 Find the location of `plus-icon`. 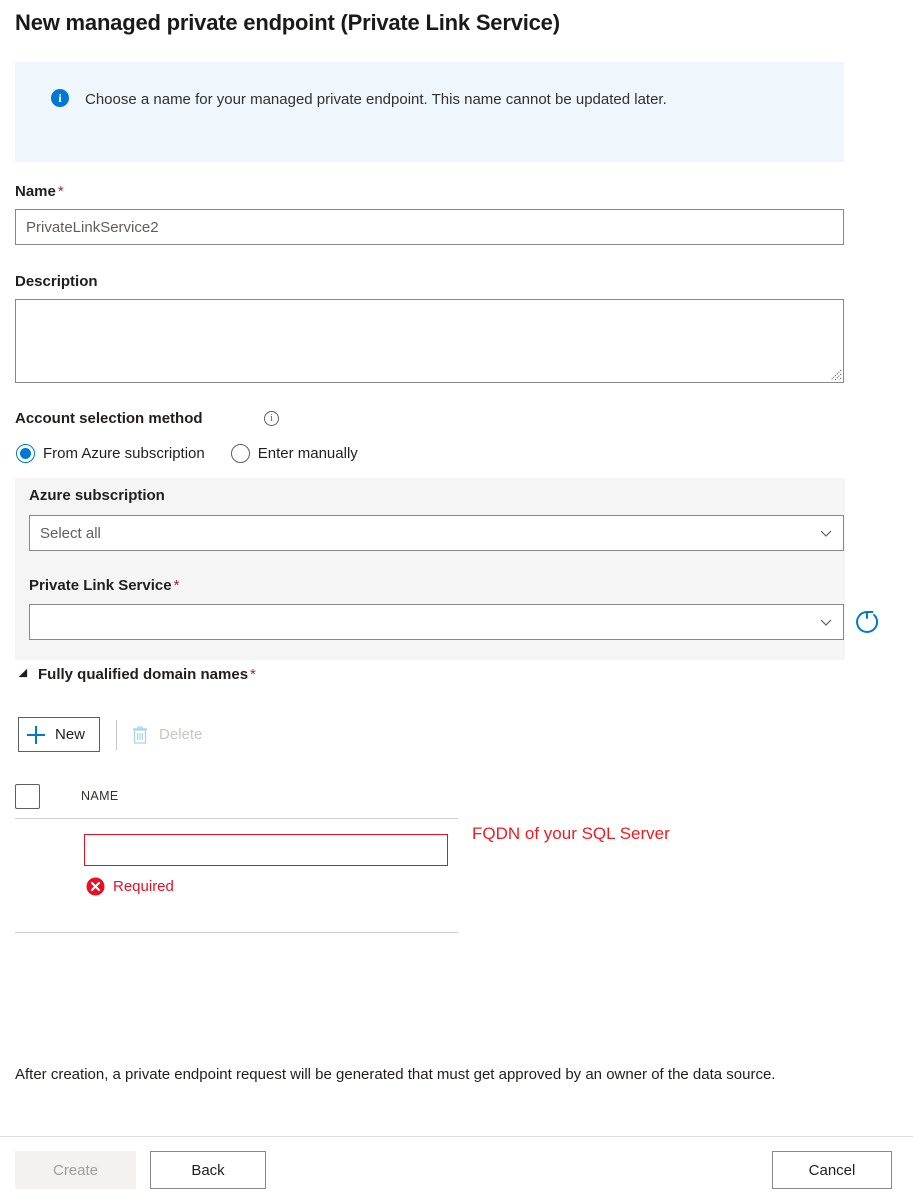

plus-icon is located at coordinates (36, 734).